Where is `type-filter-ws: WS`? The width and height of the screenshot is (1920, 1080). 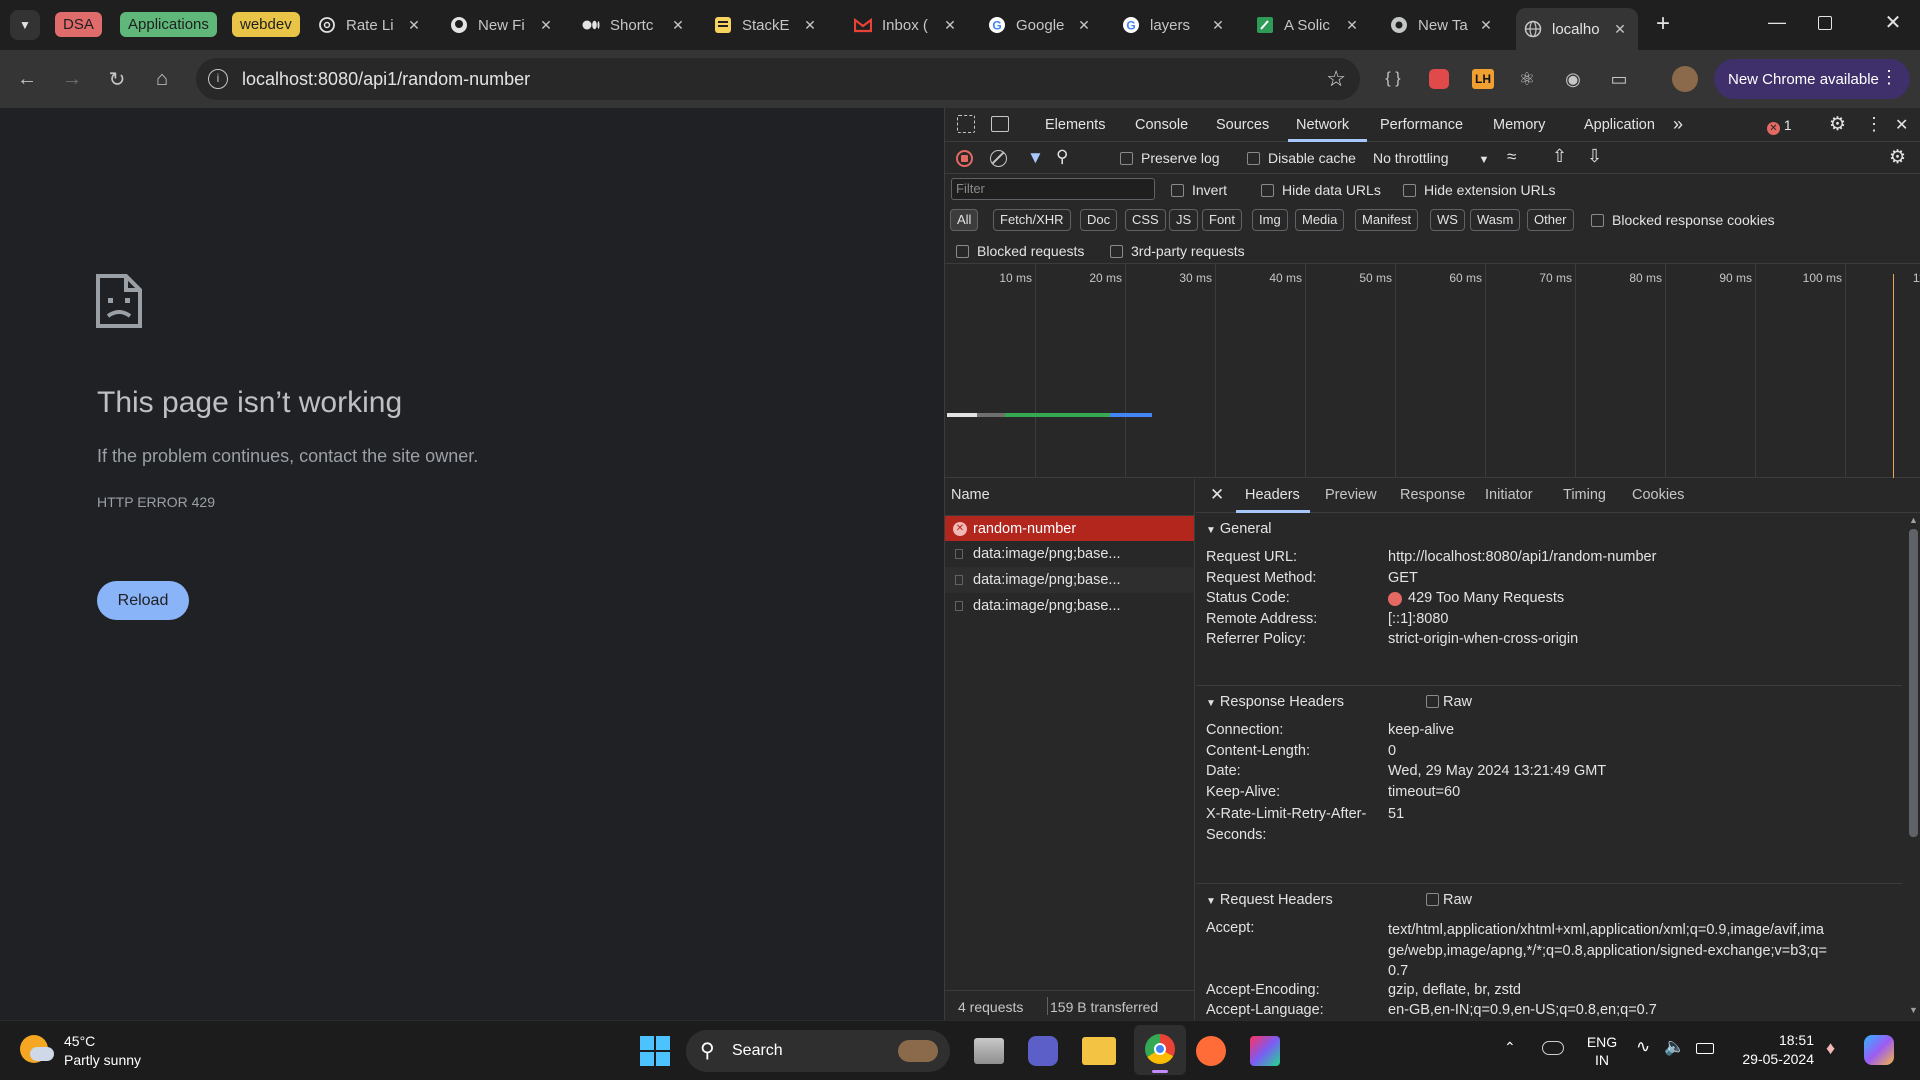
type-filter-ws: WS is located at coordinates (1447, 220).